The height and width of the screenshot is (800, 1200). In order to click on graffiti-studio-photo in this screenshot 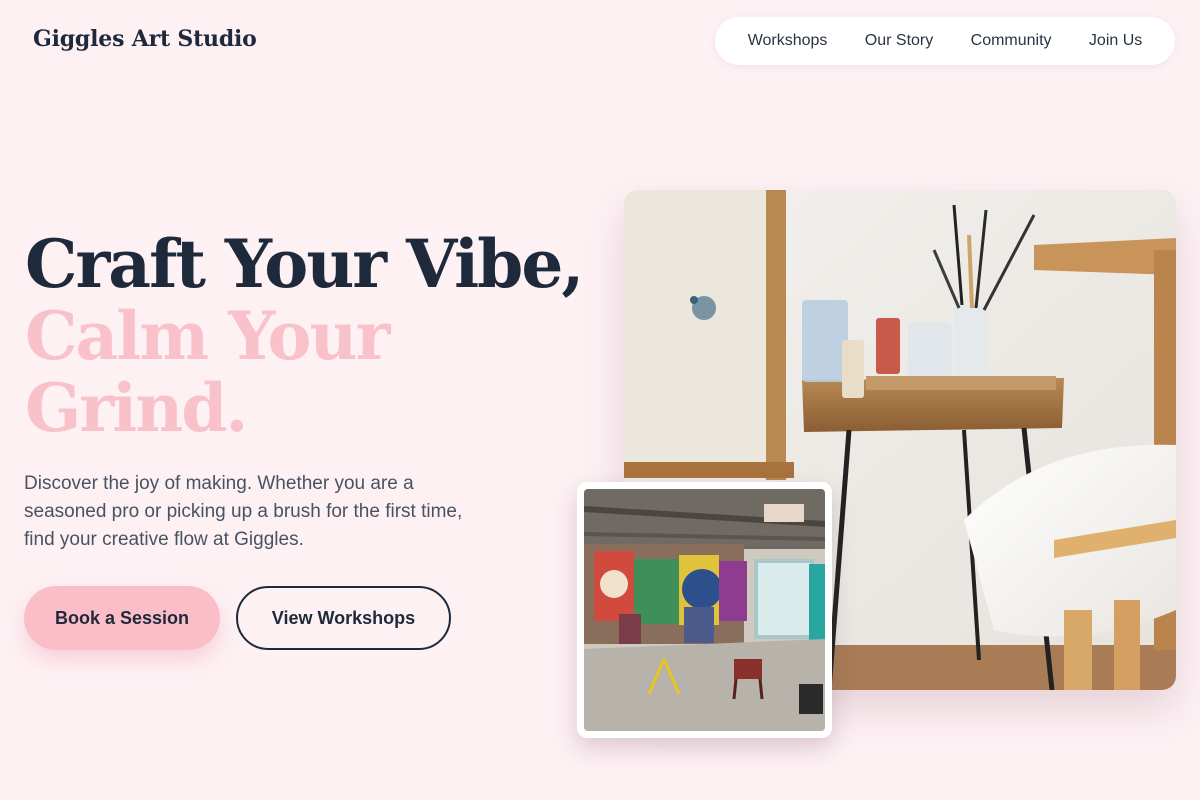, I will do `click(704, 610)`.